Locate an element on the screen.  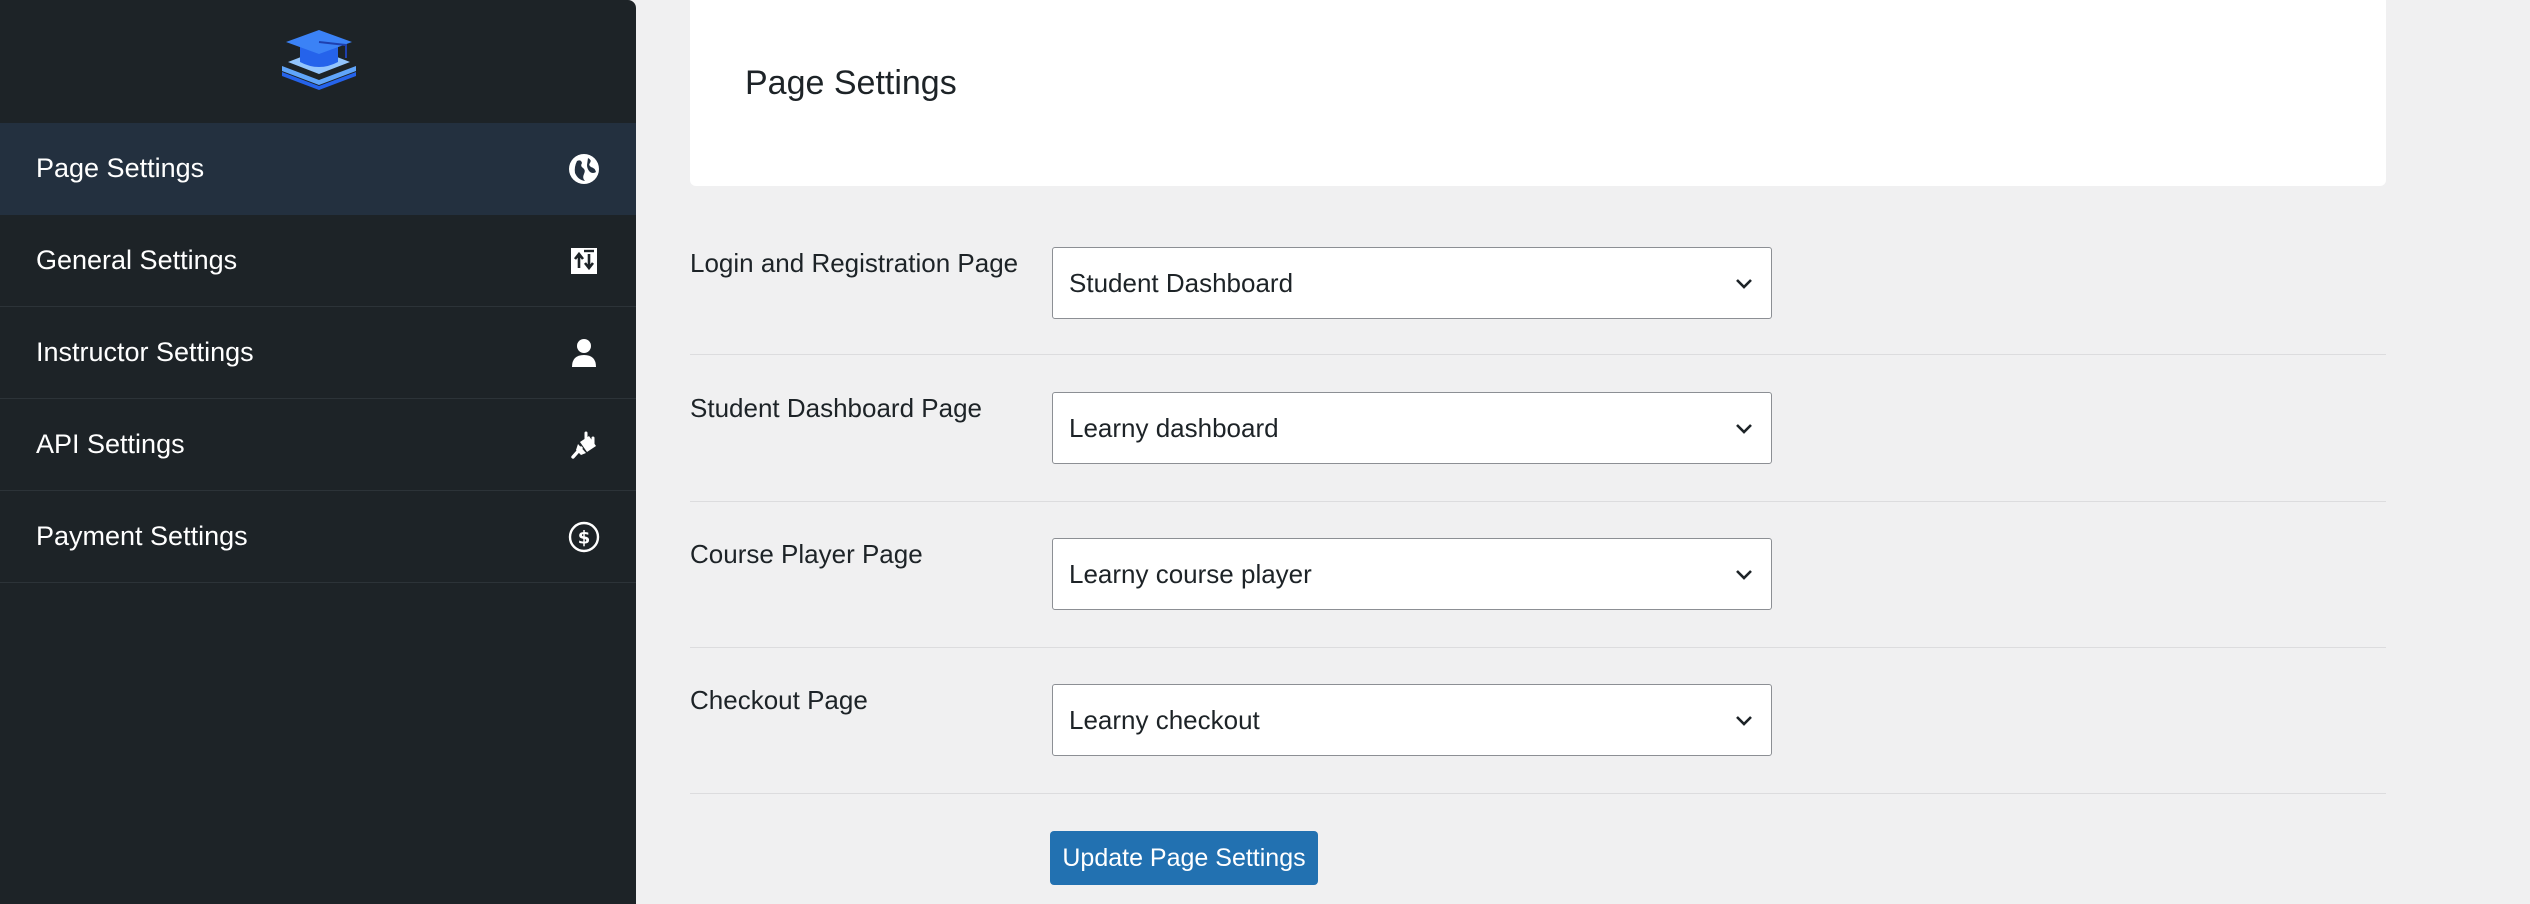
page-title: Page Settings is located at coordinates (851, 83).